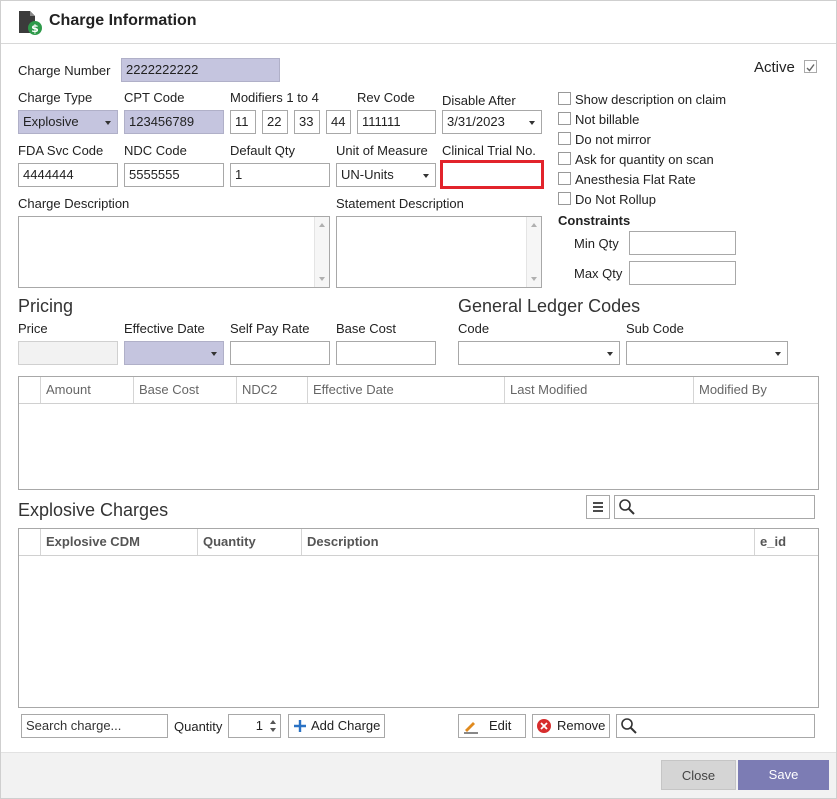  What do you see at coordinates (273, 722) in the screenshot?
I see `spin-up-icon` at bounding box center [273, 722].